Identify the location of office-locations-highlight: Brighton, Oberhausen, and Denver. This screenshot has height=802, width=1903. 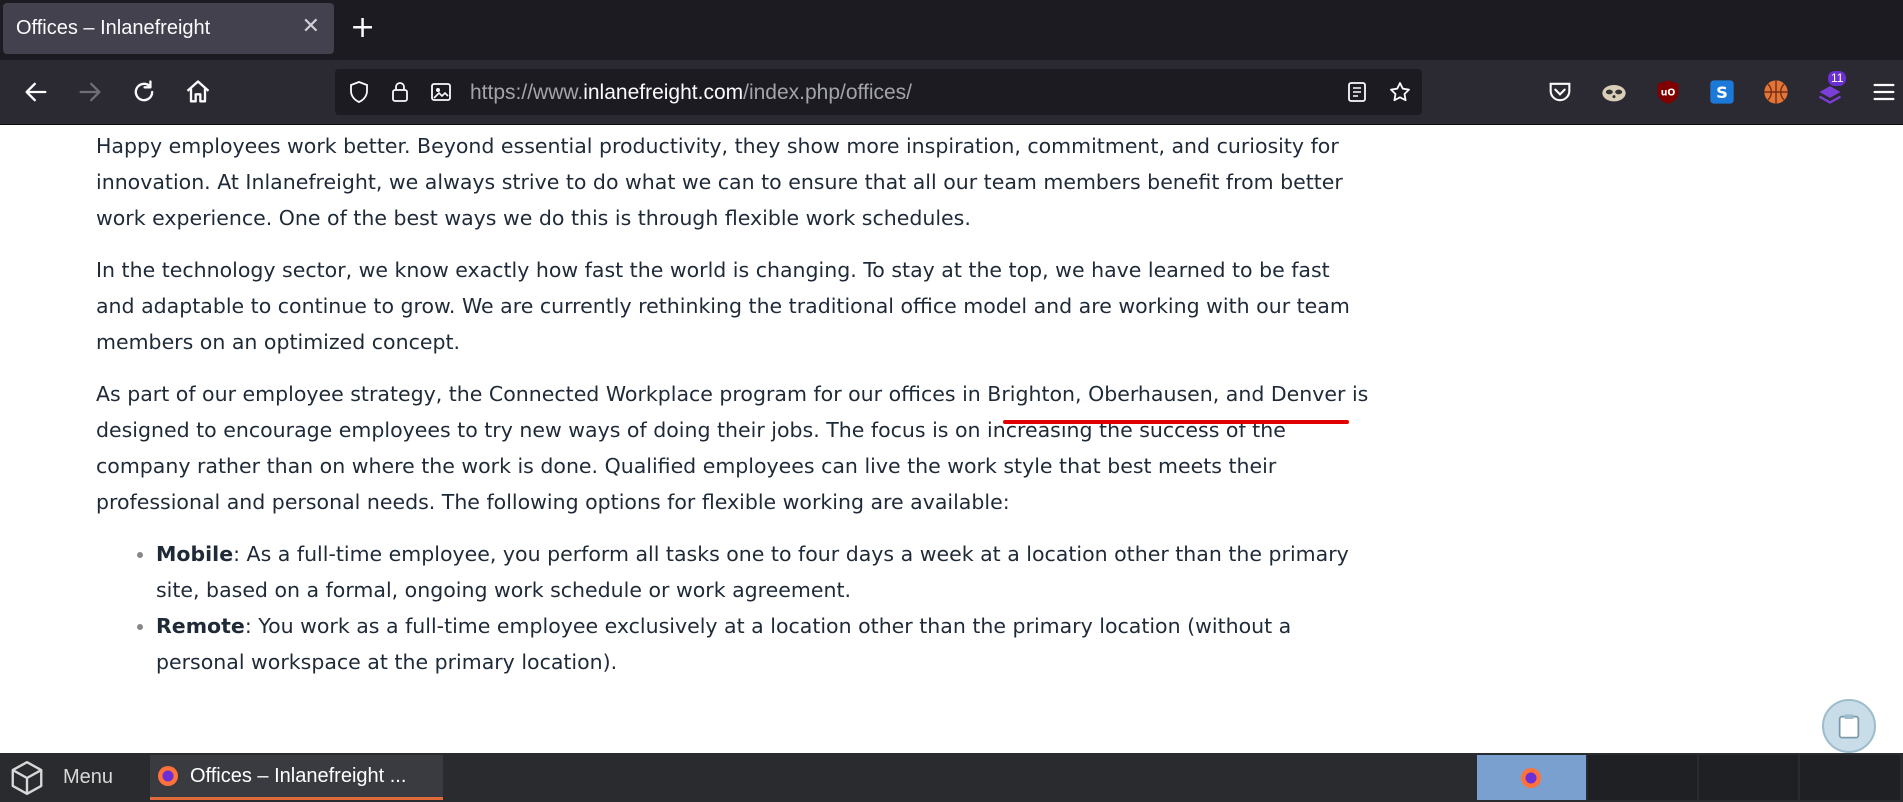
(1166, 394).